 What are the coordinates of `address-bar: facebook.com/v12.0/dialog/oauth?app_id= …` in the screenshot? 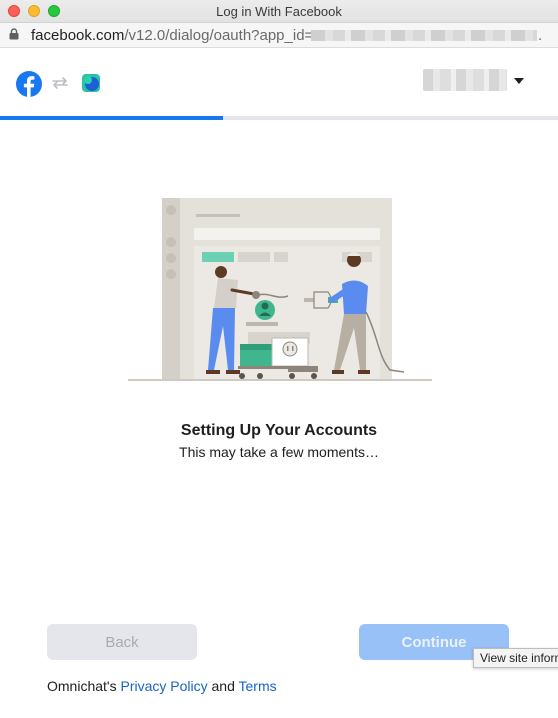 It's located at (279, 35).